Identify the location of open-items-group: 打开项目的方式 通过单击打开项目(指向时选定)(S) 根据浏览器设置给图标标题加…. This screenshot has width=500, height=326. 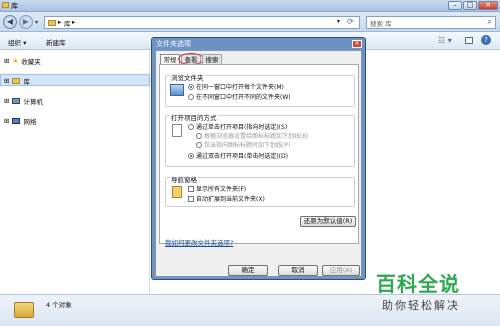
(260, 139).